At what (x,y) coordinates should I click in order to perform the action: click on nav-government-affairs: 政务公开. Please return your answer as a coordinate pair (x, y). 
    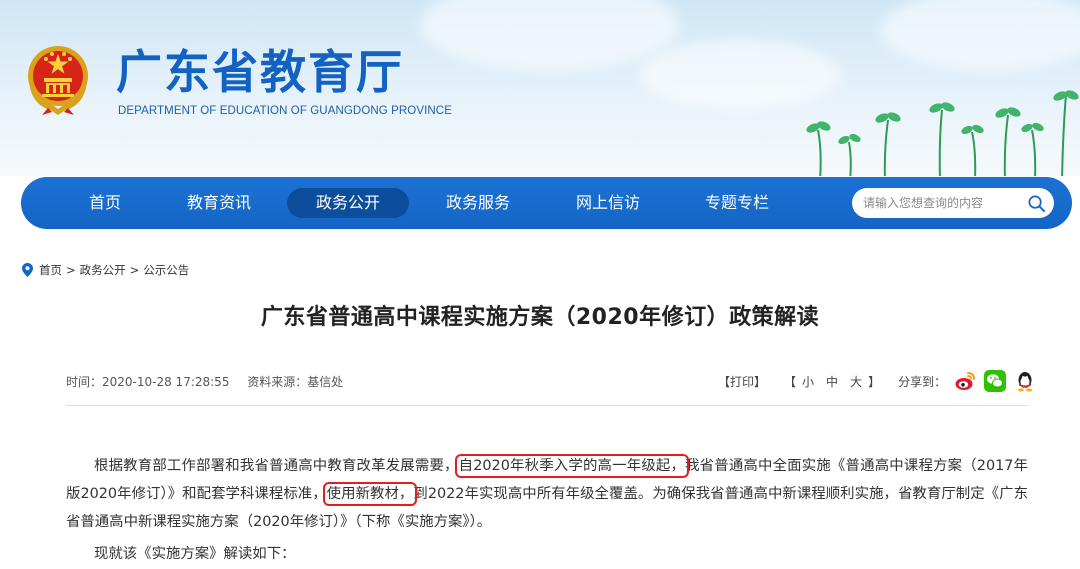
    Looking at the image, I should click on (348, 203).